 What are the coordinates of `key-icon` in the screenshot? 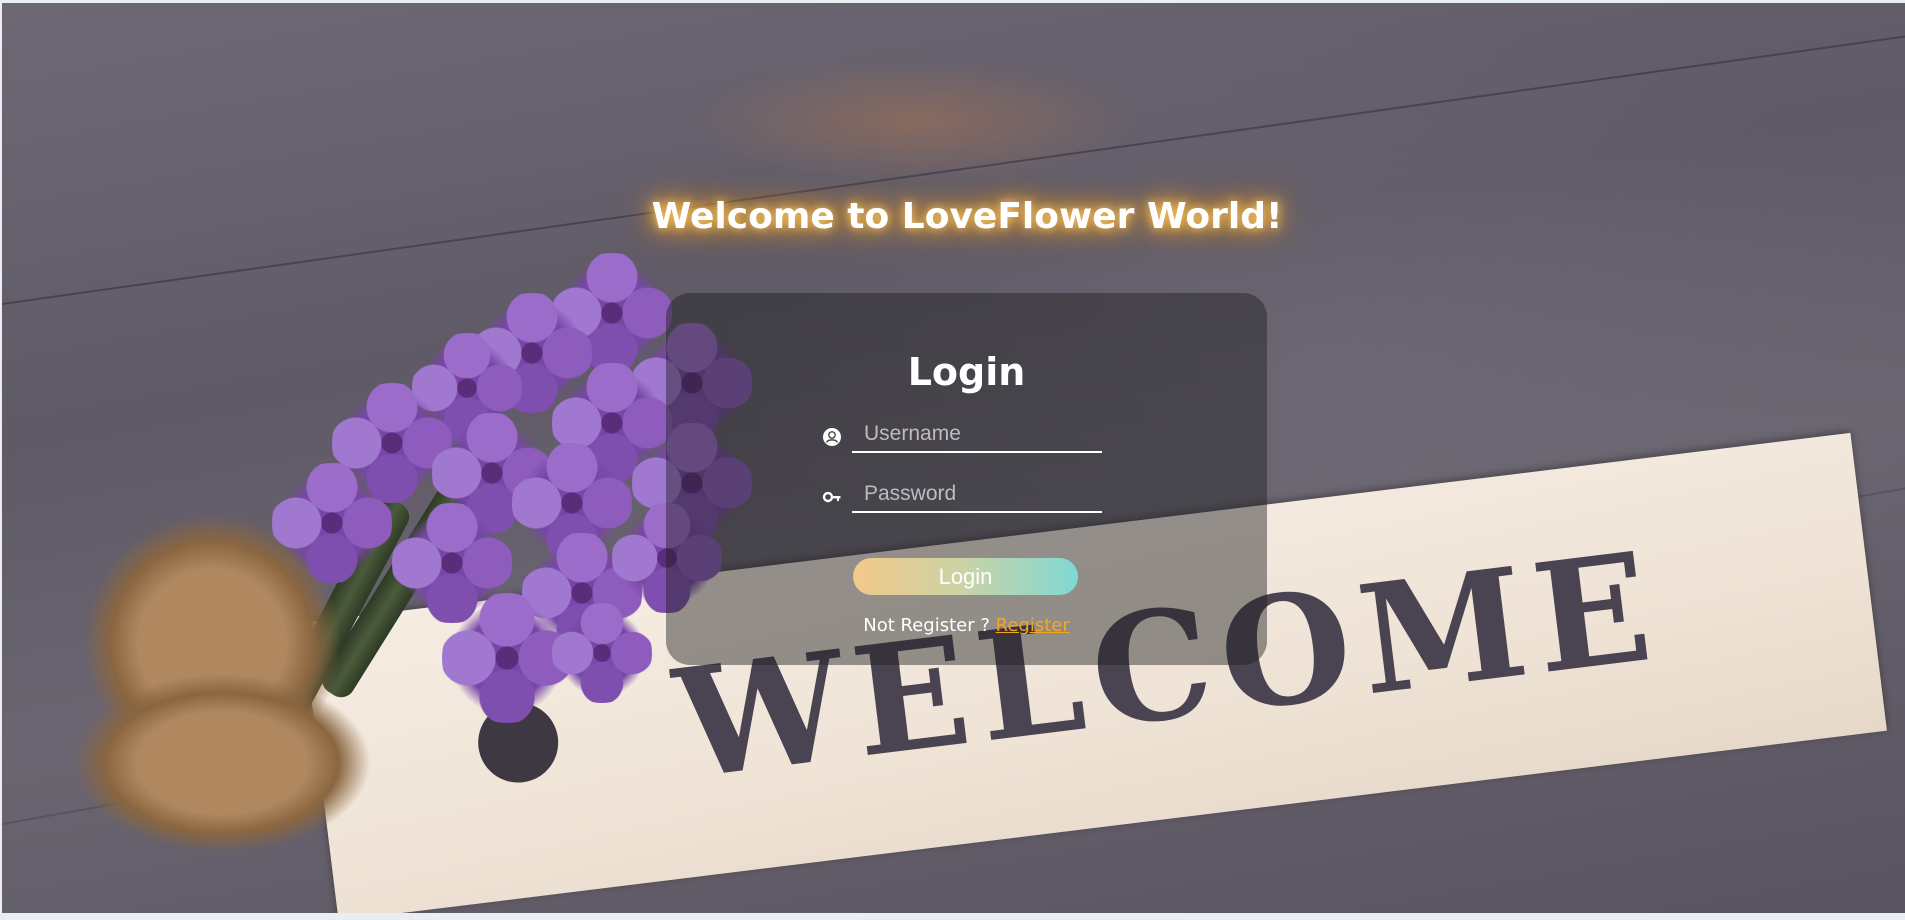 It's located at (832, 497).